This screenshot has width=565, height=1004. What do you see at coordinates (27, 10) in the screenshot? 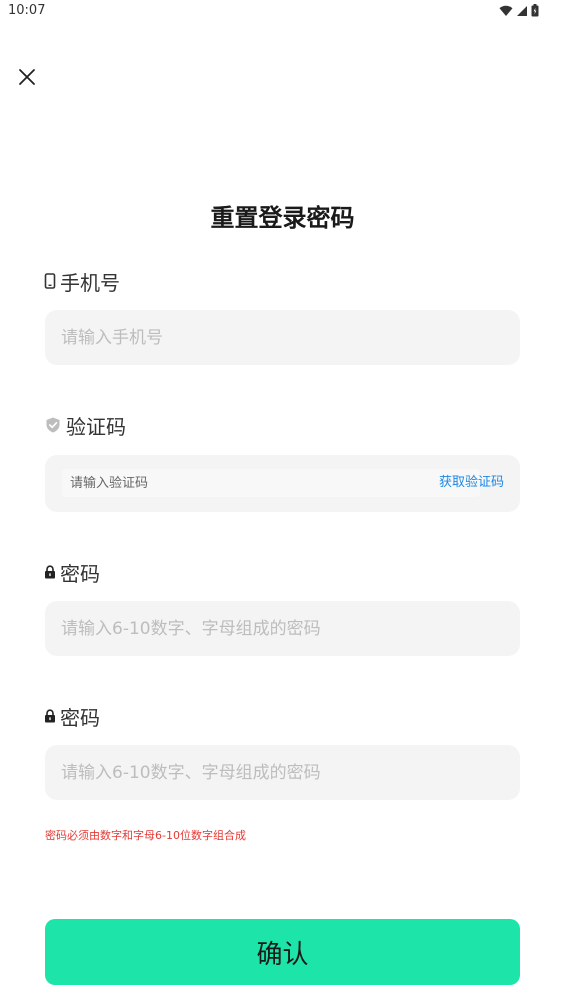
I see `status-time: 10:07` at bounding box center [27, 10].